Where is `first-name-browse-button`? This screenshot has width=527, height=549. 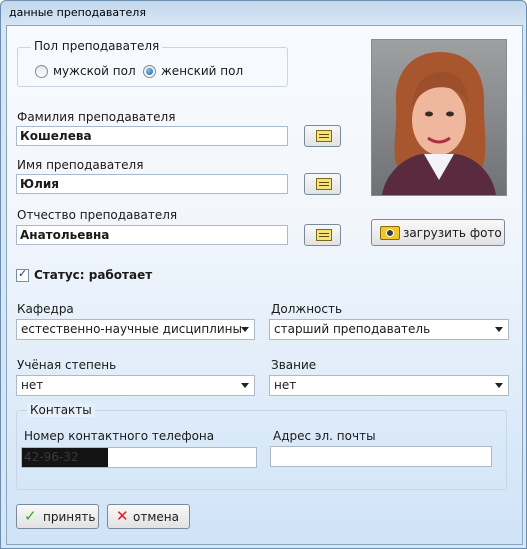
first-name-browse-button is located at coordinates (322, 184).